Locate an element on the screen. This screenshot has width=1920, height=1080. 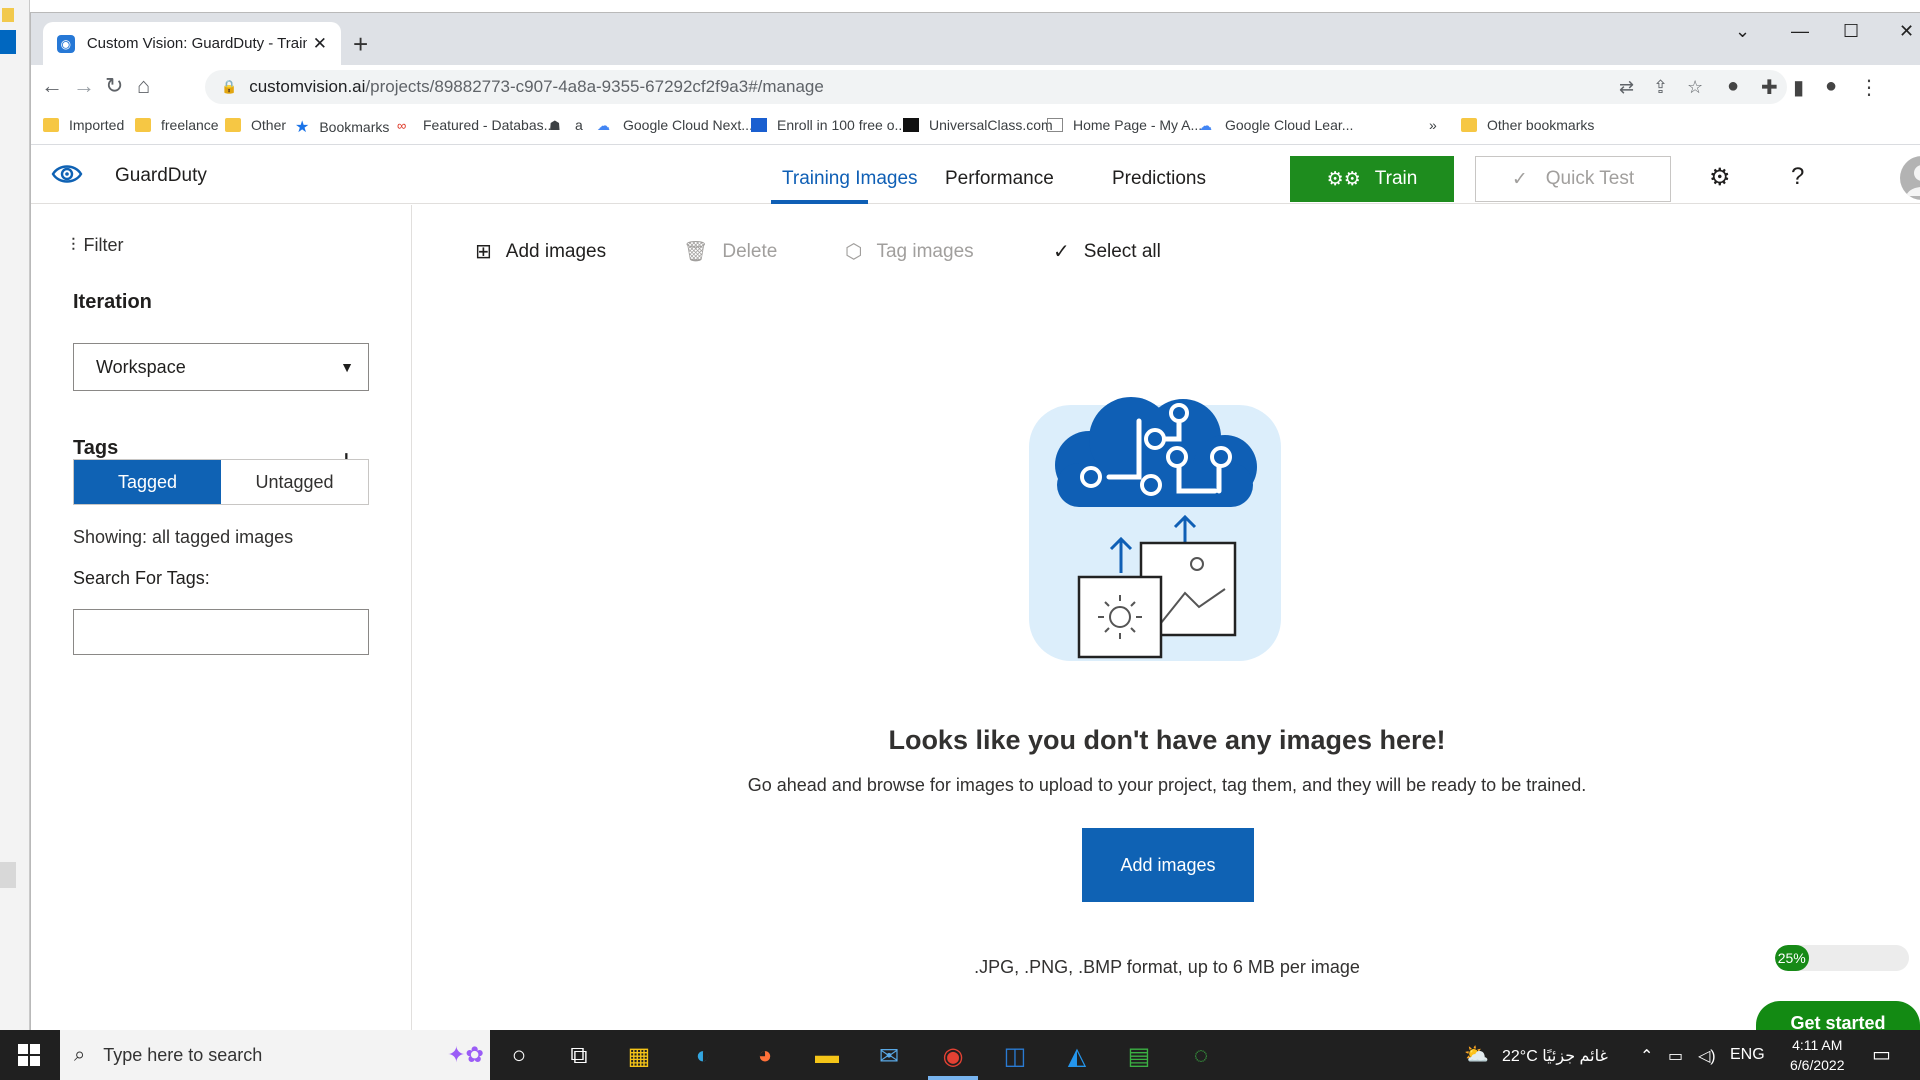
tab-search-chevron-icon: ⌄ is located at coordinates (1742, 31).